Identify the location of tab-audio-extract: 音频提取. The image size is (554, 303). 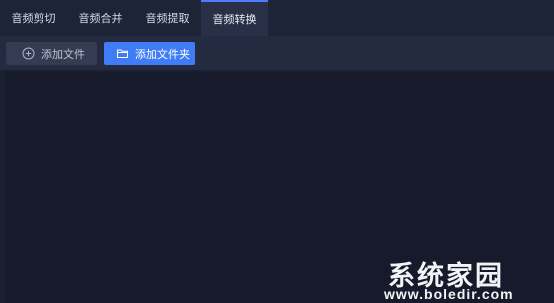
(167, 18).